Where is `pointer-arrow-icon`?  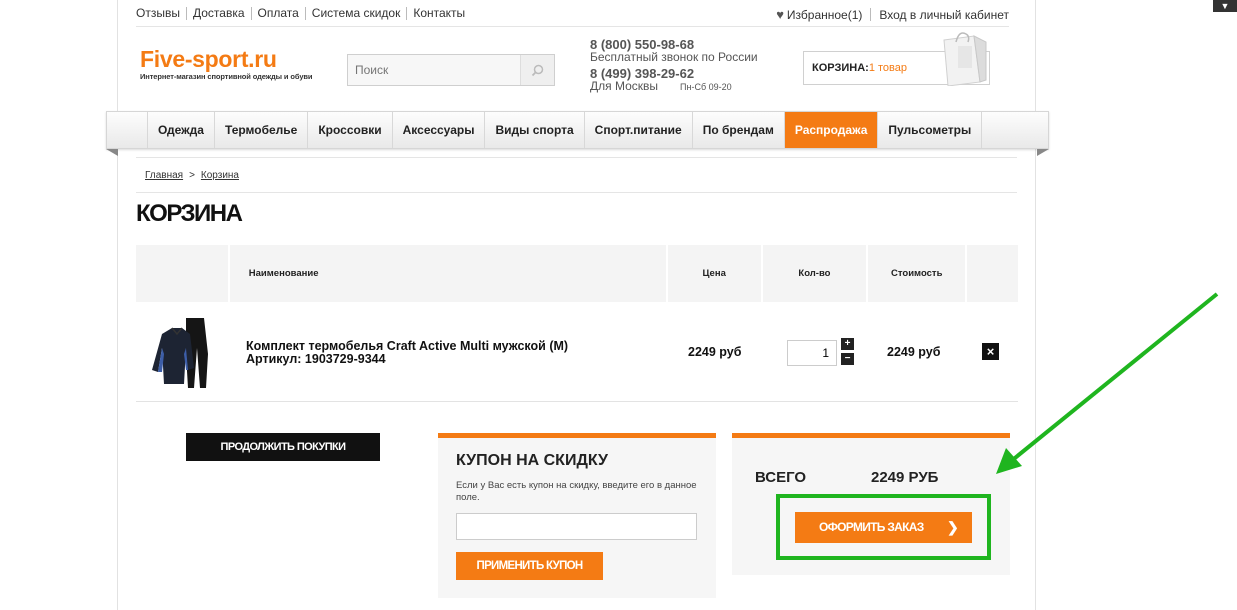
pointer-arrow-icon is located at coordinates (1107, 383).